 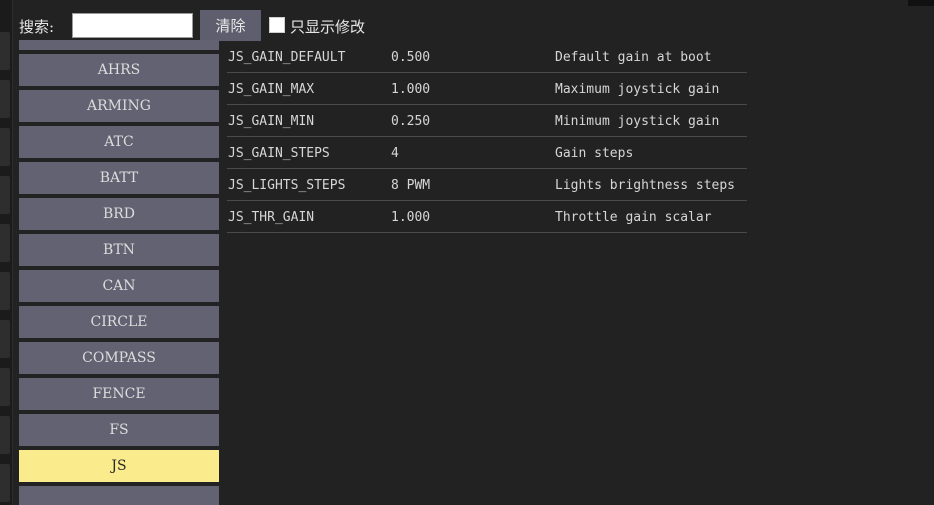 What do you see at coordinates (119, 394) in the screenshot?
I see `sidebar-item-fence: FENCE` at bounding box center [119, 394].